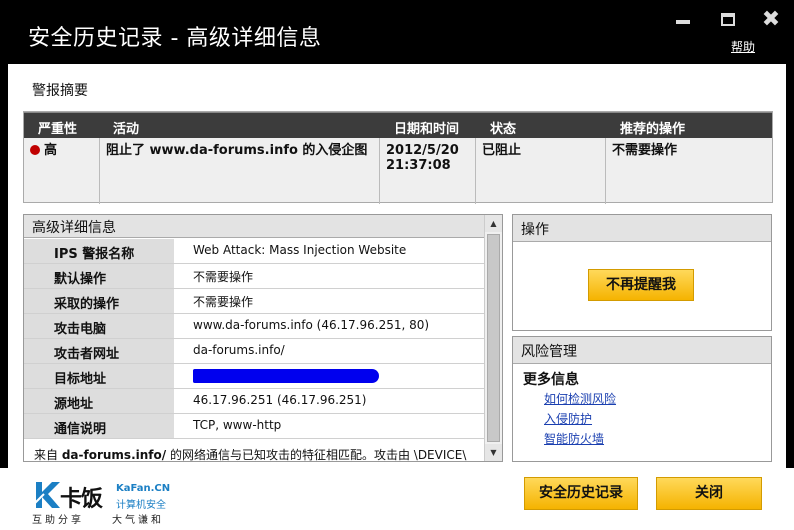  Describe the element at coordinates (493, 452) in the screenshot. I see `scroll-down-icon: ▼` at that location.